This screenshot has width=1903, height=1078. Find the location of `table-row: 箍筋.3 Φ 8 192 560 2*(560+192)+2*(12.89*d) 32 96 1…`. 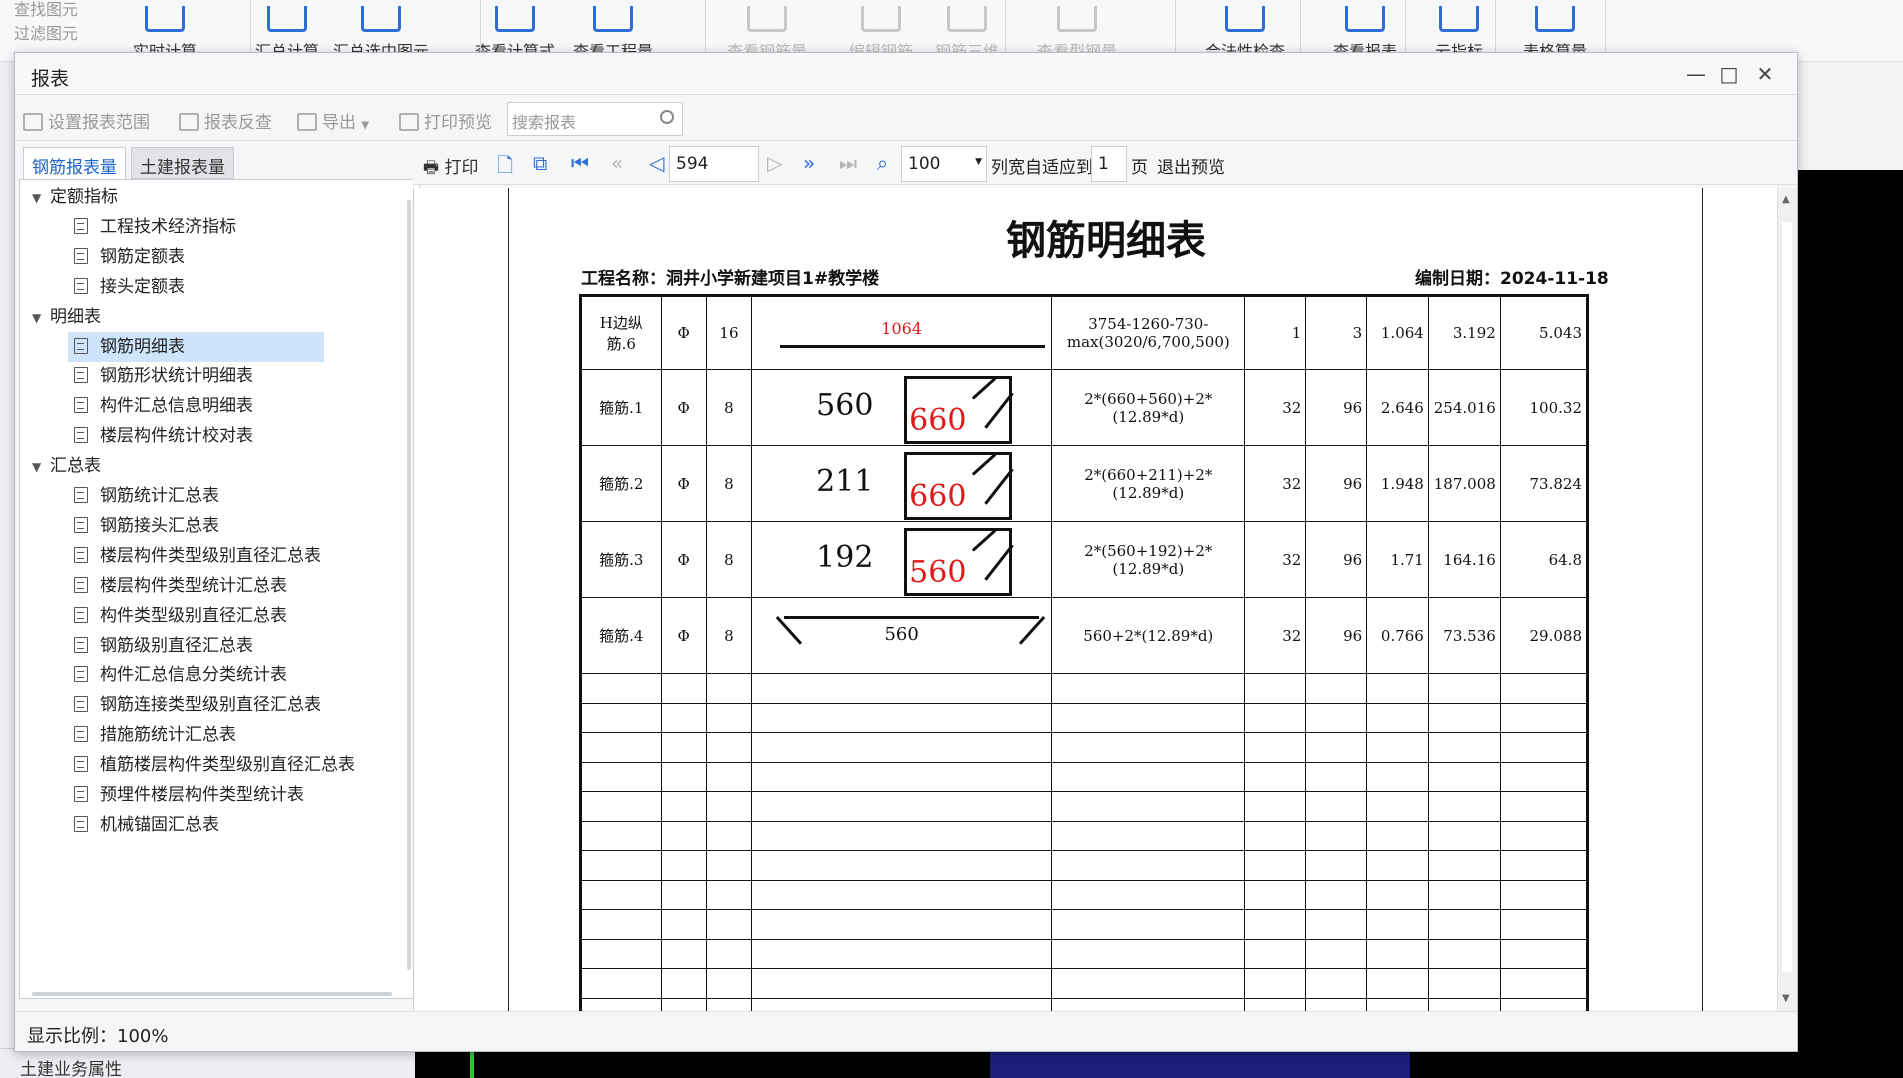

table-row: 箍筋.3 Φ 8 192 560 2*(560+192)+2*(12.89*d) 32 96 1… is located at coordinates (1084, 559).